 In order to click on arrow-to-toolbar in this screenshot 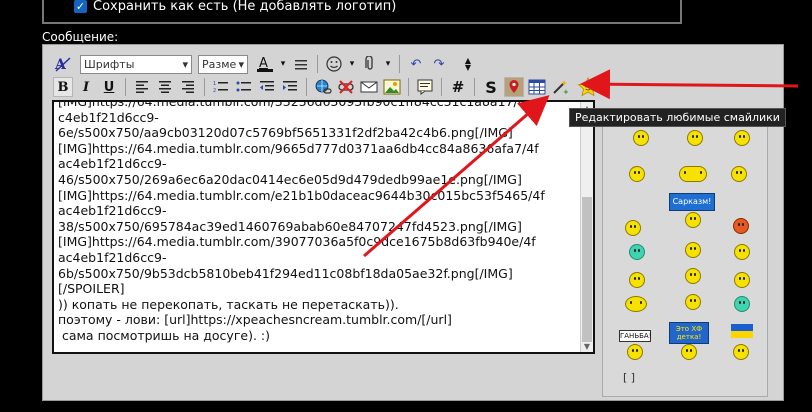, I will do `click(456, 176)`.